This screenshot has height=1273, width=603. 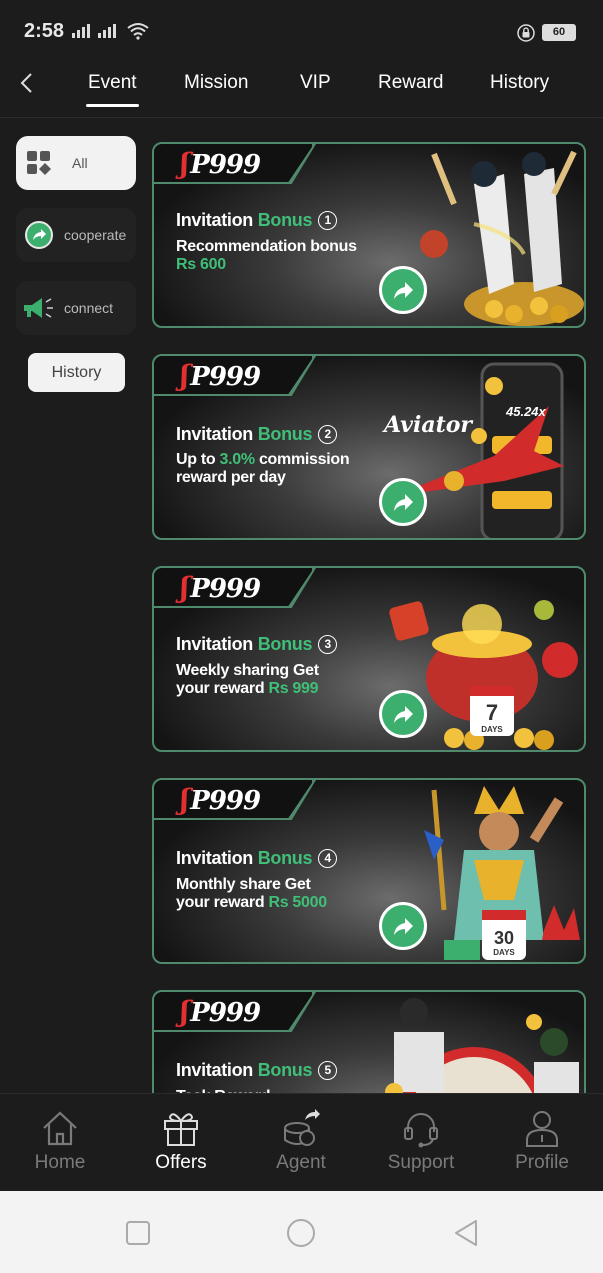 I want to click on sidebar-item-all: All, so click(x=76, y=163).